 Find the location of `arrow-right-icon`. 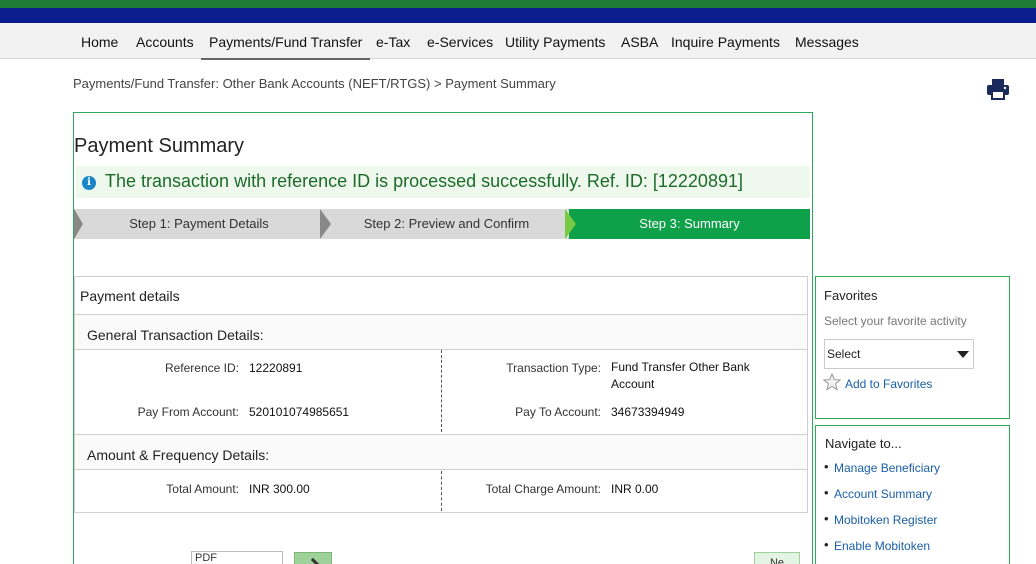

arrow-right-icon is located at coordinates (313, 560).